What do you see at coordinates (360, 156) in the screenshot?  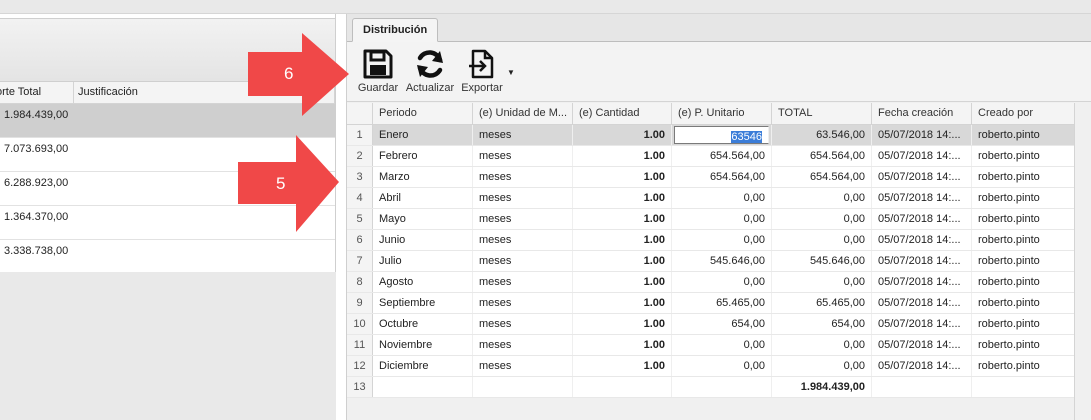 I see `row-number: 2` at bounding box center [360, 156].